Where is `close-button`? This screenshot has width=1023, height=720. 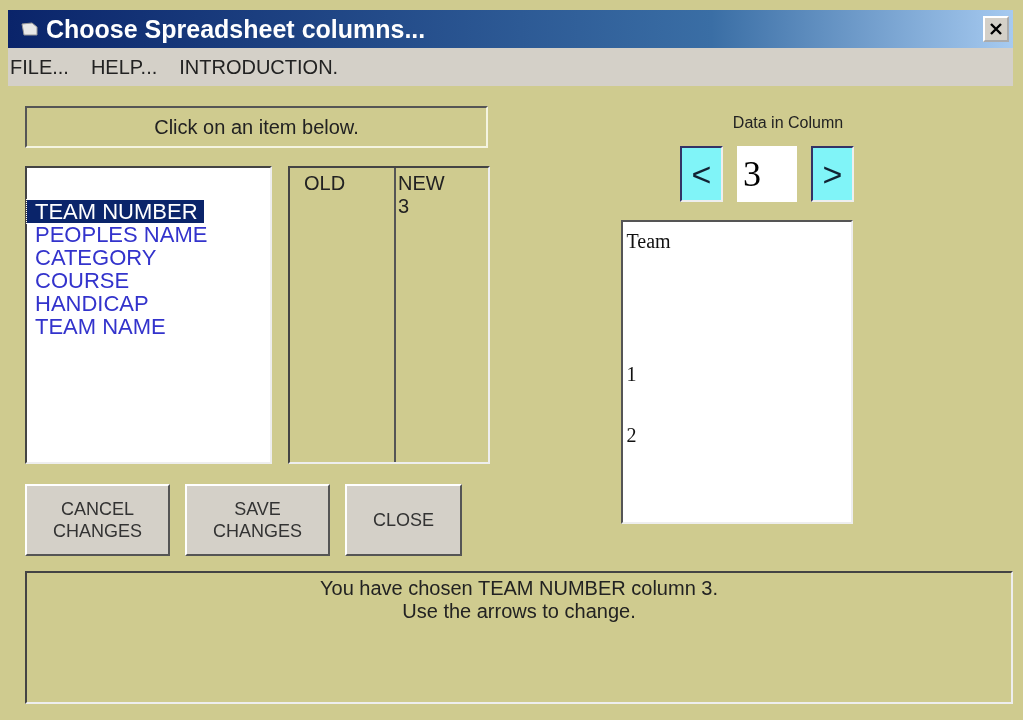
close-button is located at coordinates (996, 29).